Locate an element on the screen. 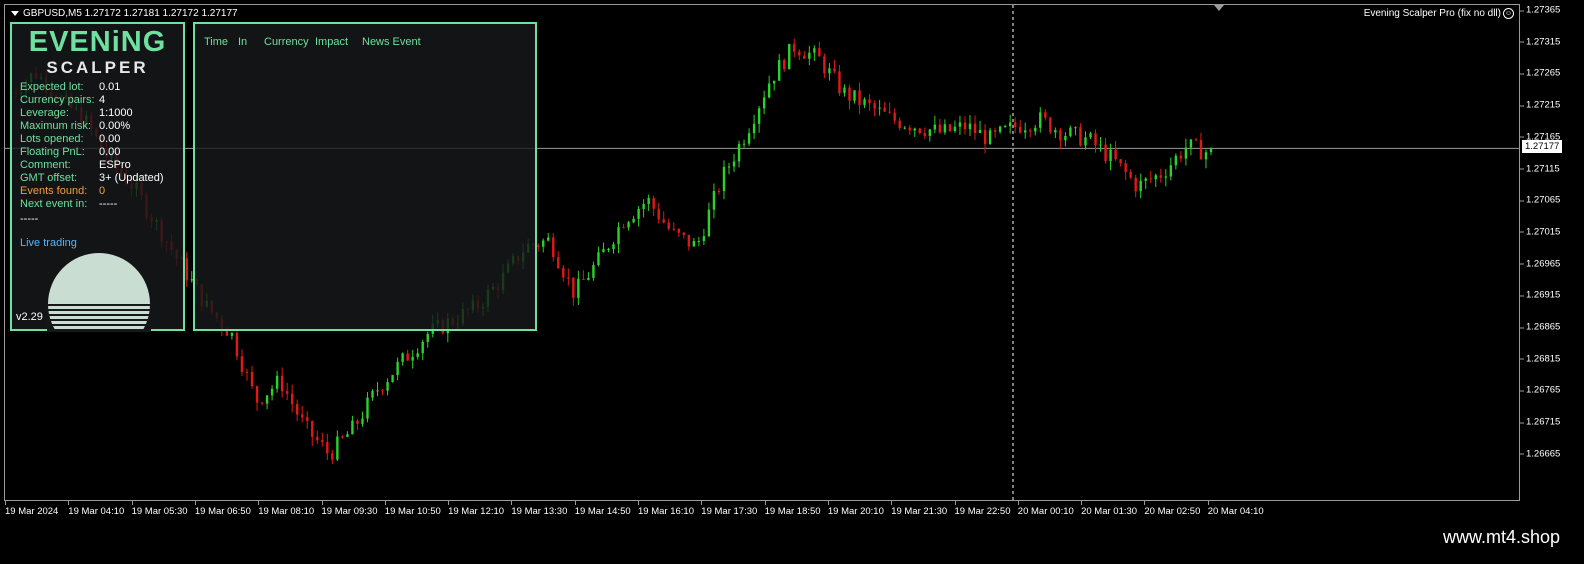 The height and width of the screenshot is (564, 1584). price-tick-label: 1.26765 is located at coordinates (1540, 390).